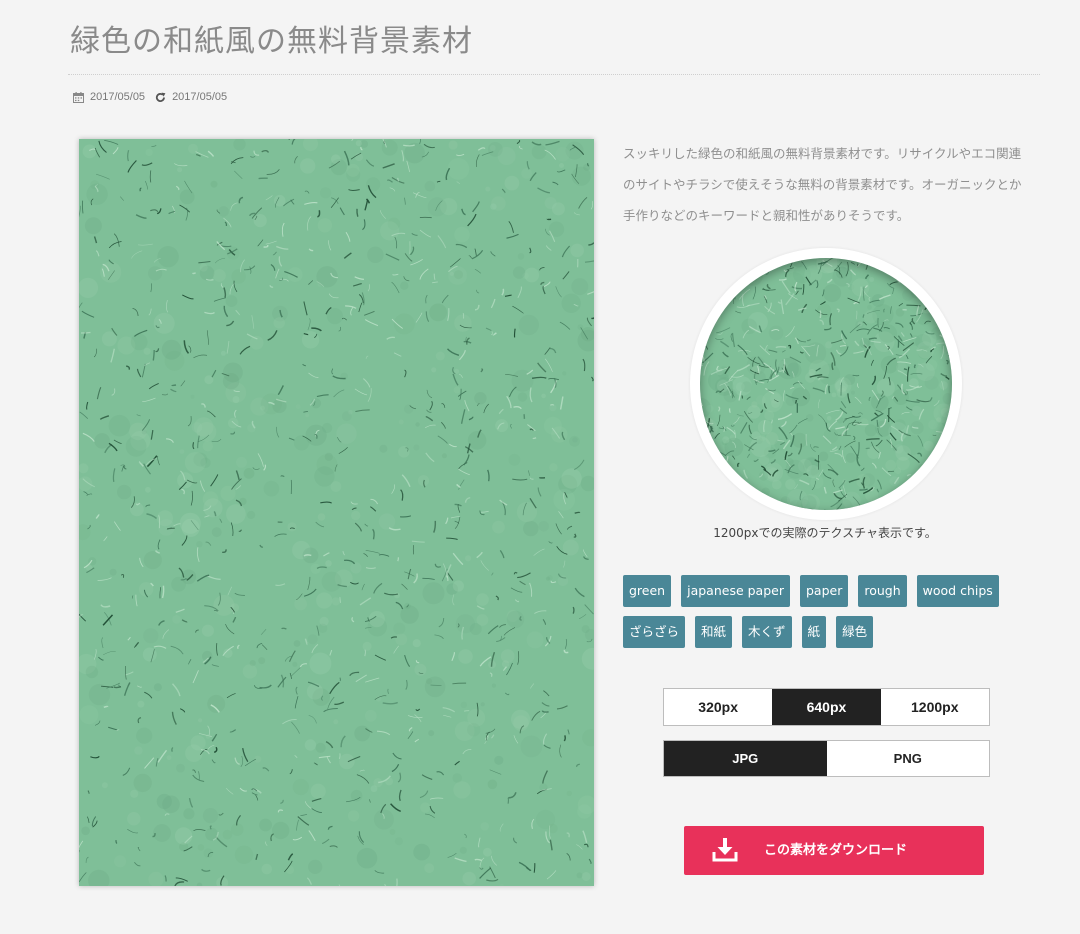 This screenshot has width=1080, height=934. What do you see at coordinates (767, 632) in the screenshot?
I see `tag-kikuzu: 木くず` at bounding box center [767, 632].